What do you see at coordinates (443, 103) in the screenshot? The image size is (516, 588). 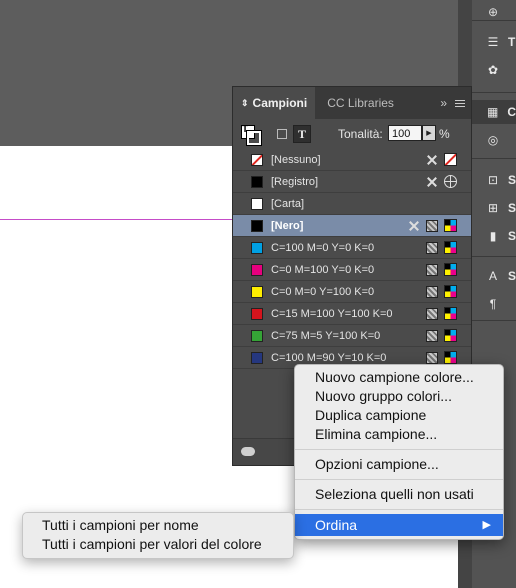 I see `expand-panel-icon: »` at bounding box center [443, 103].